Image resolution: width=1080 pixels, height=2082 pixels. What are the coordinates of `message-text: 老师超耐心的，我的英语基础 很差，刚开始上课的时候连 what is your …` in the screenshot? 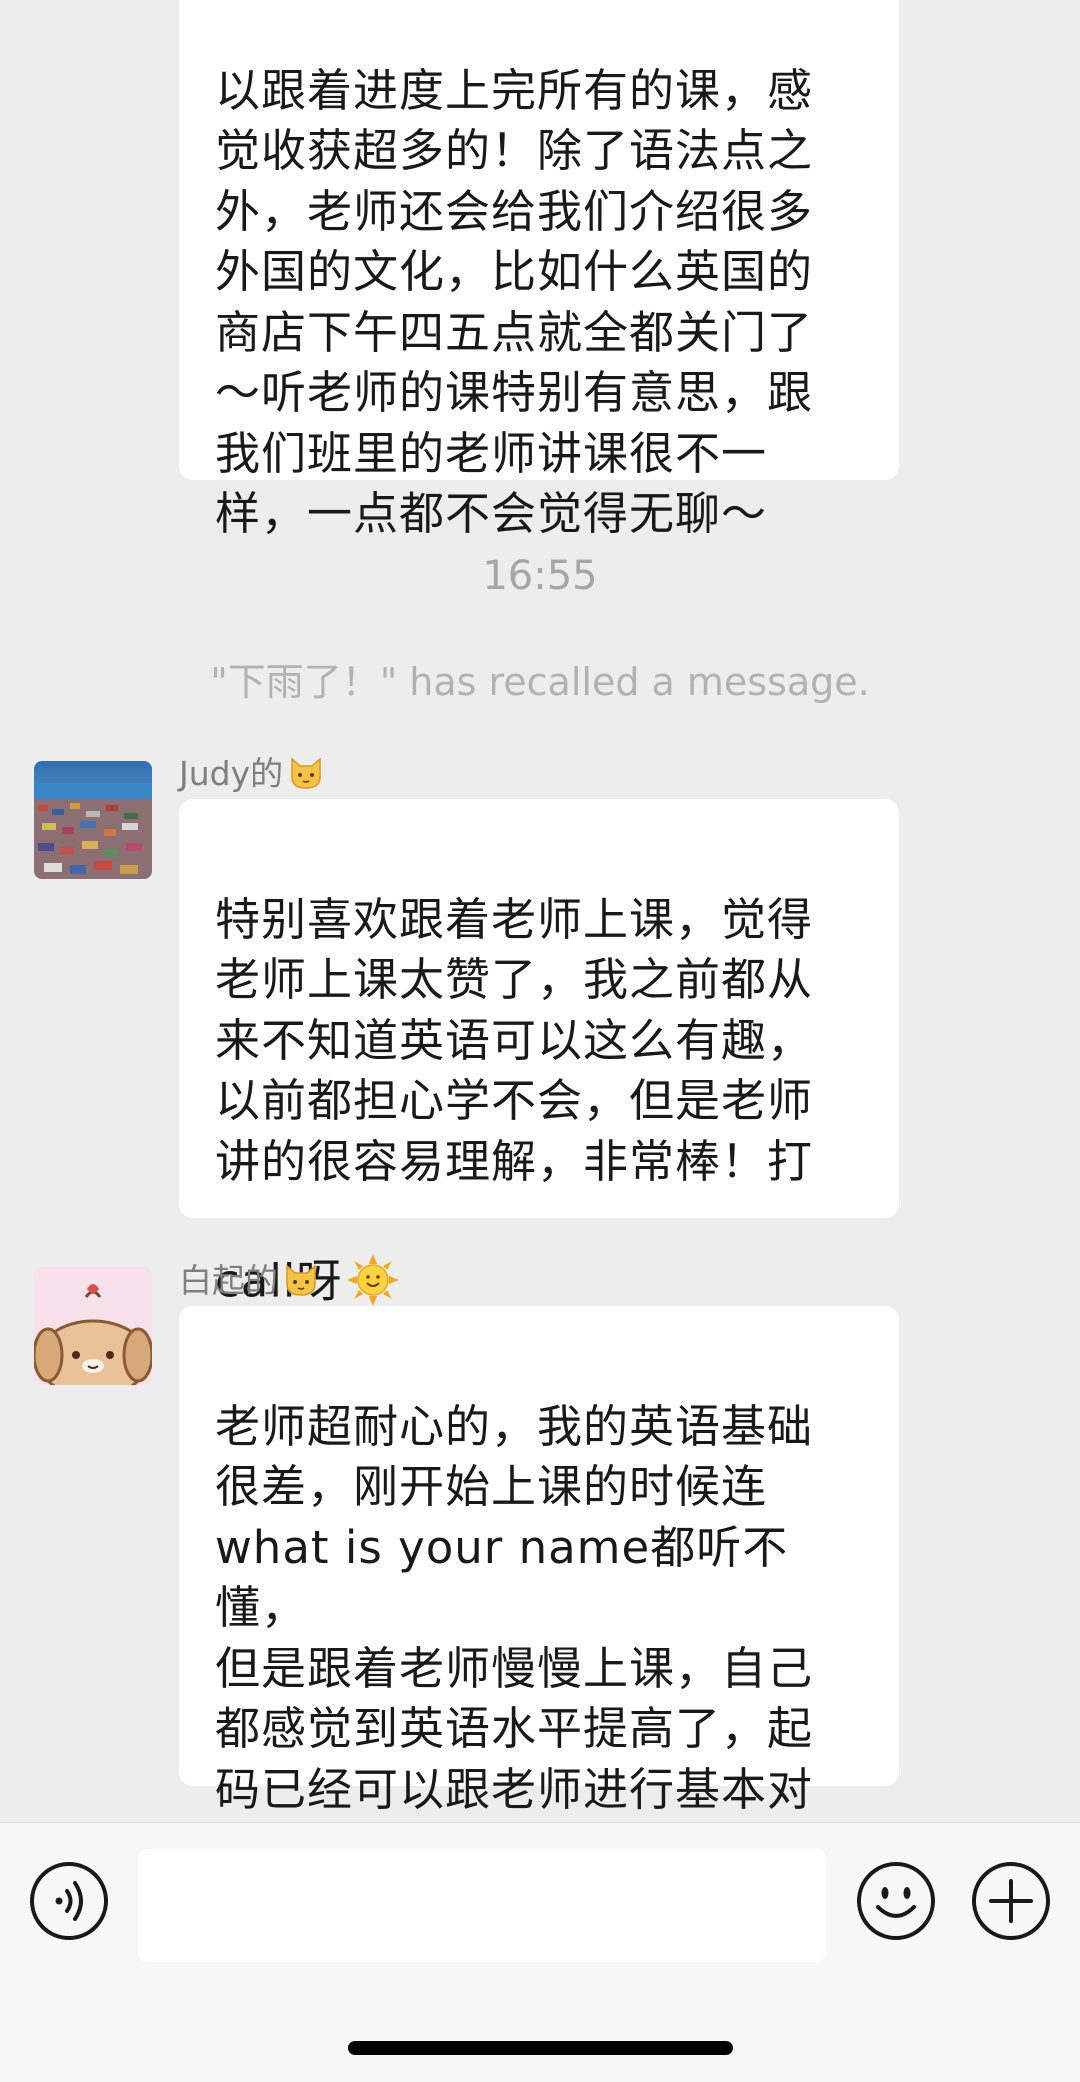 It's located at (514, 1607).